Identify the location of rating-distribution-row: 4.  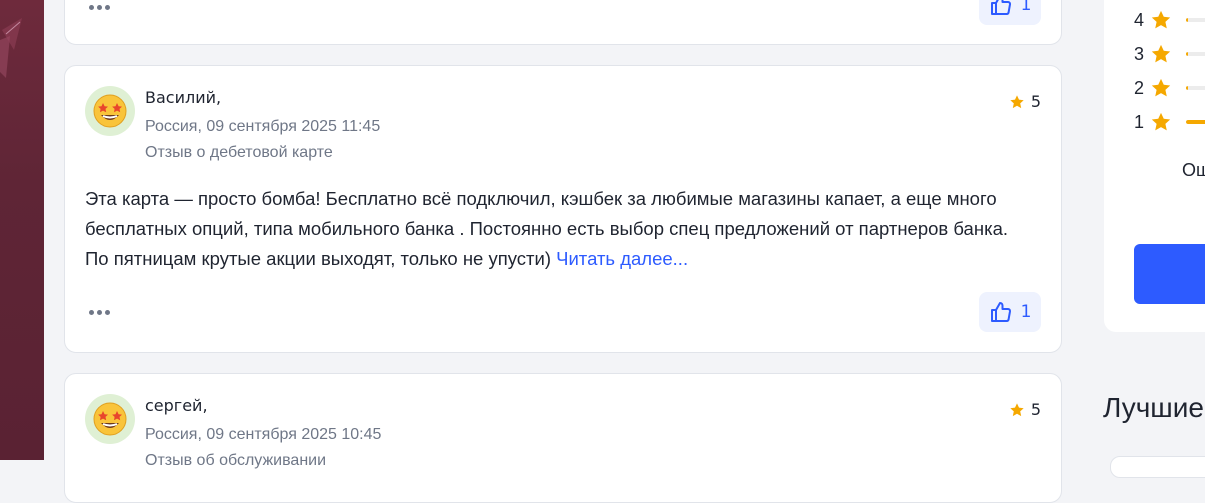
(1153, 20).